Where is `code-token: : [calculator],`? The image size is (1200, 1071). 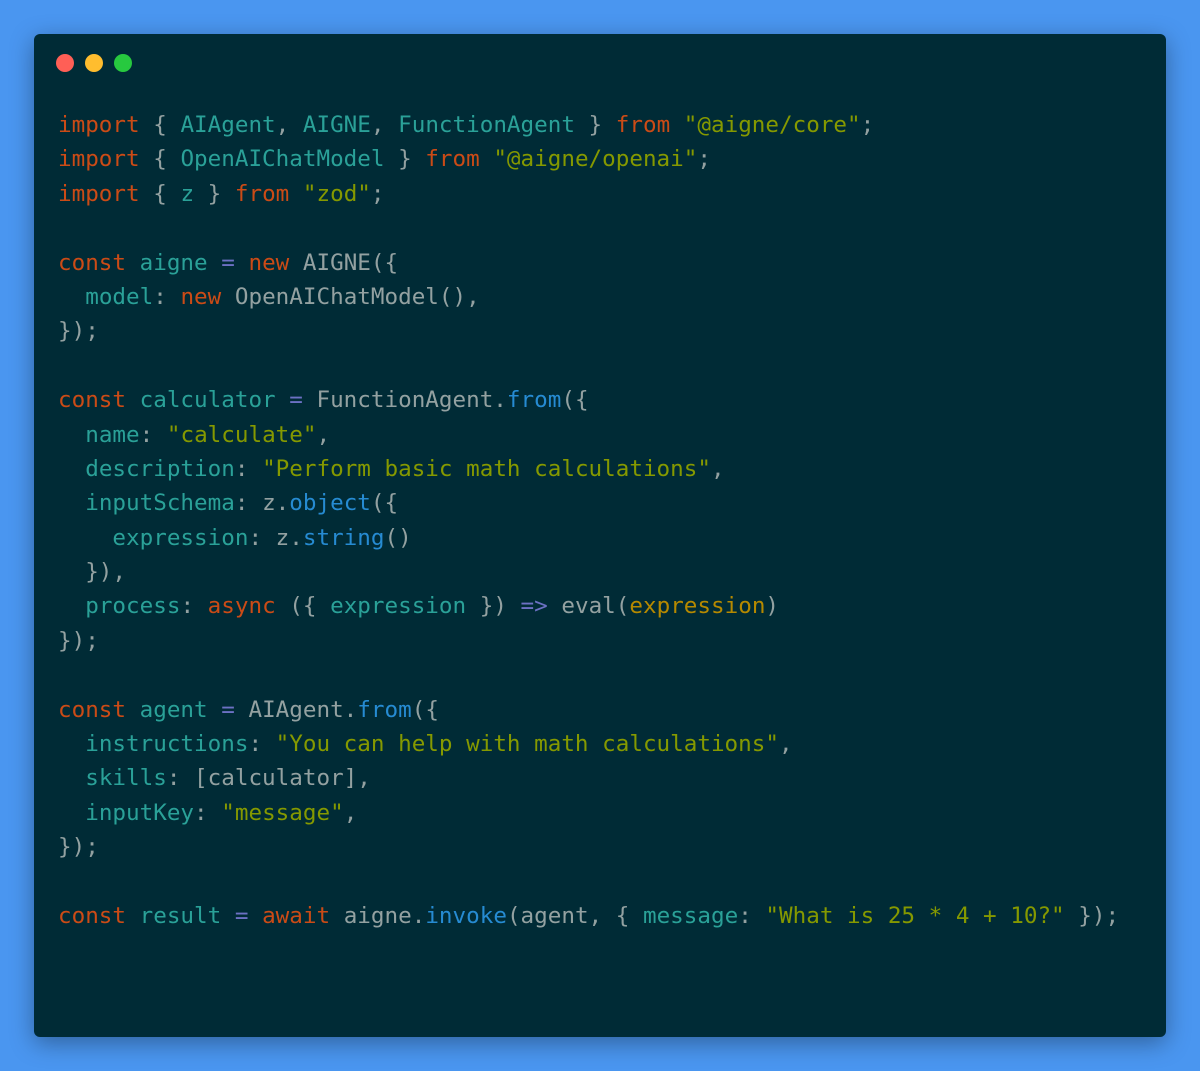 code-token: : [calculator], is located at coordinates (268, 778).